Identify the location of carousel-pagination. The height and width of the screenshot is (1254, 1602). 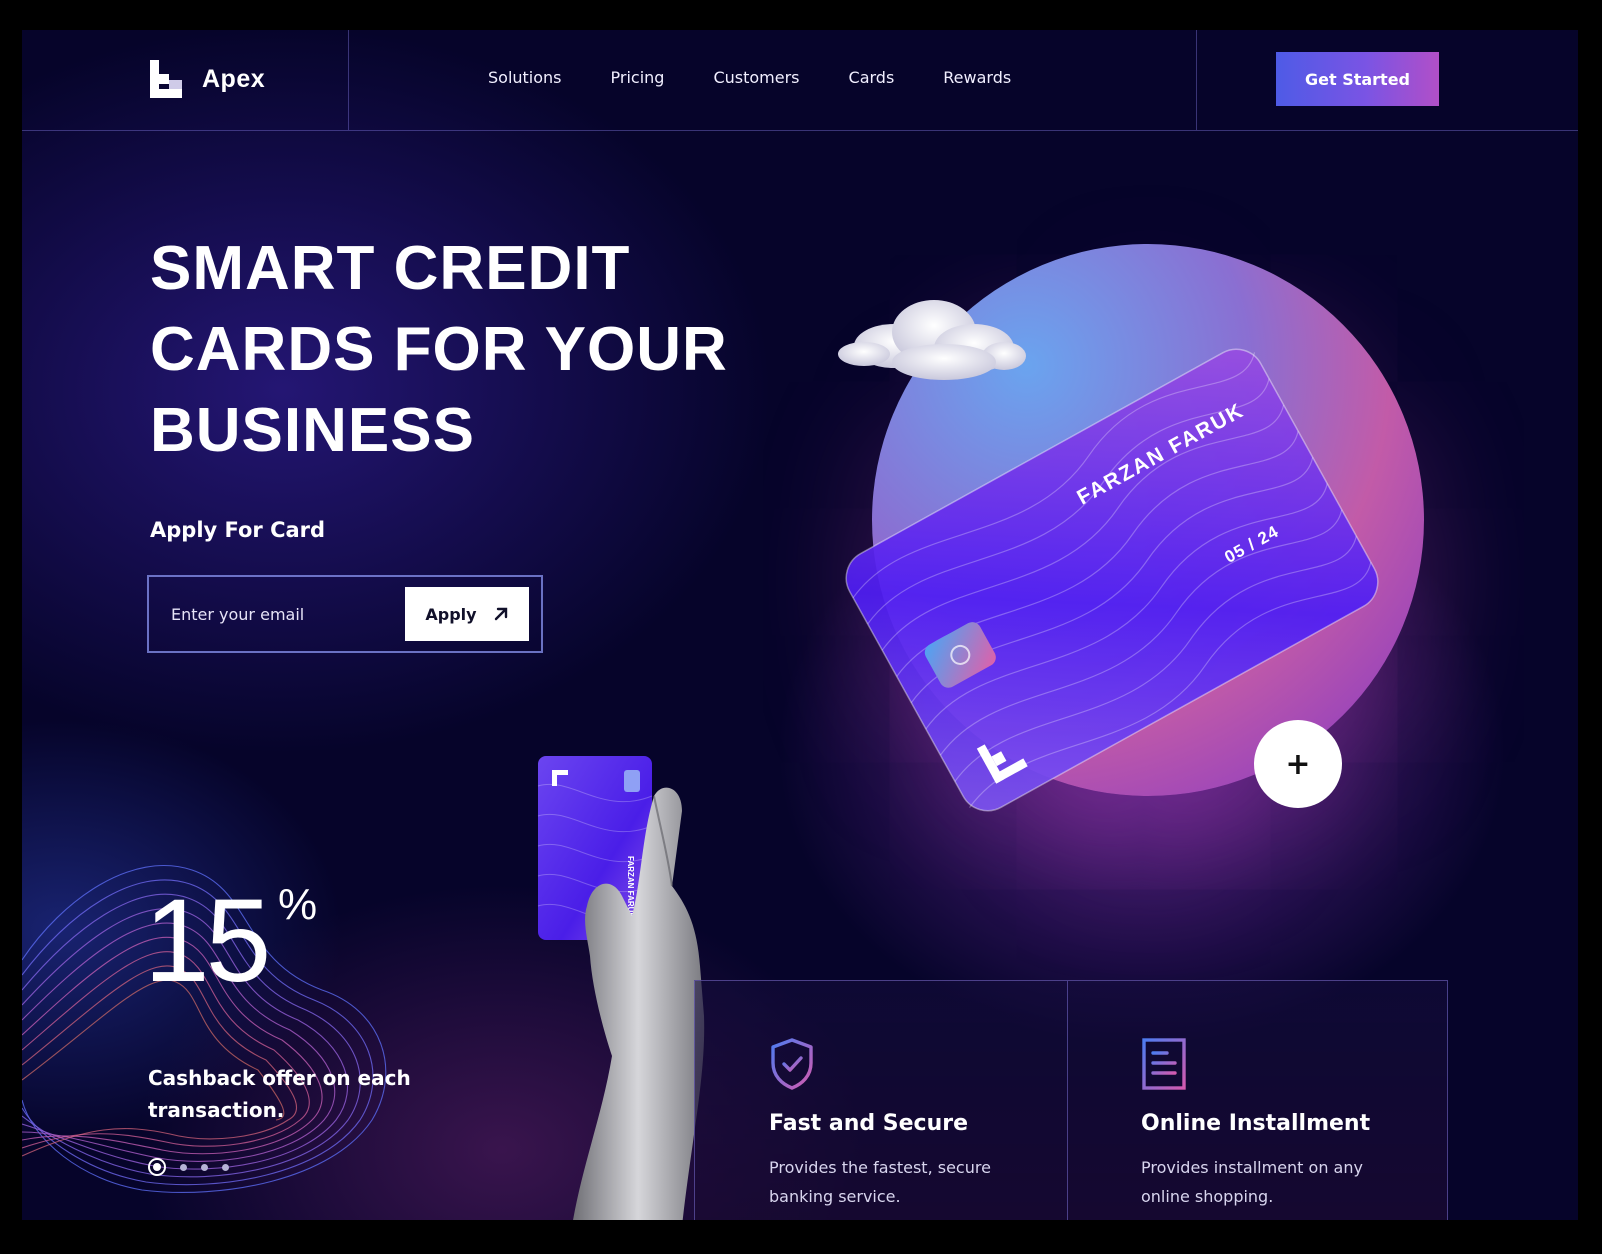
(188, 1167).